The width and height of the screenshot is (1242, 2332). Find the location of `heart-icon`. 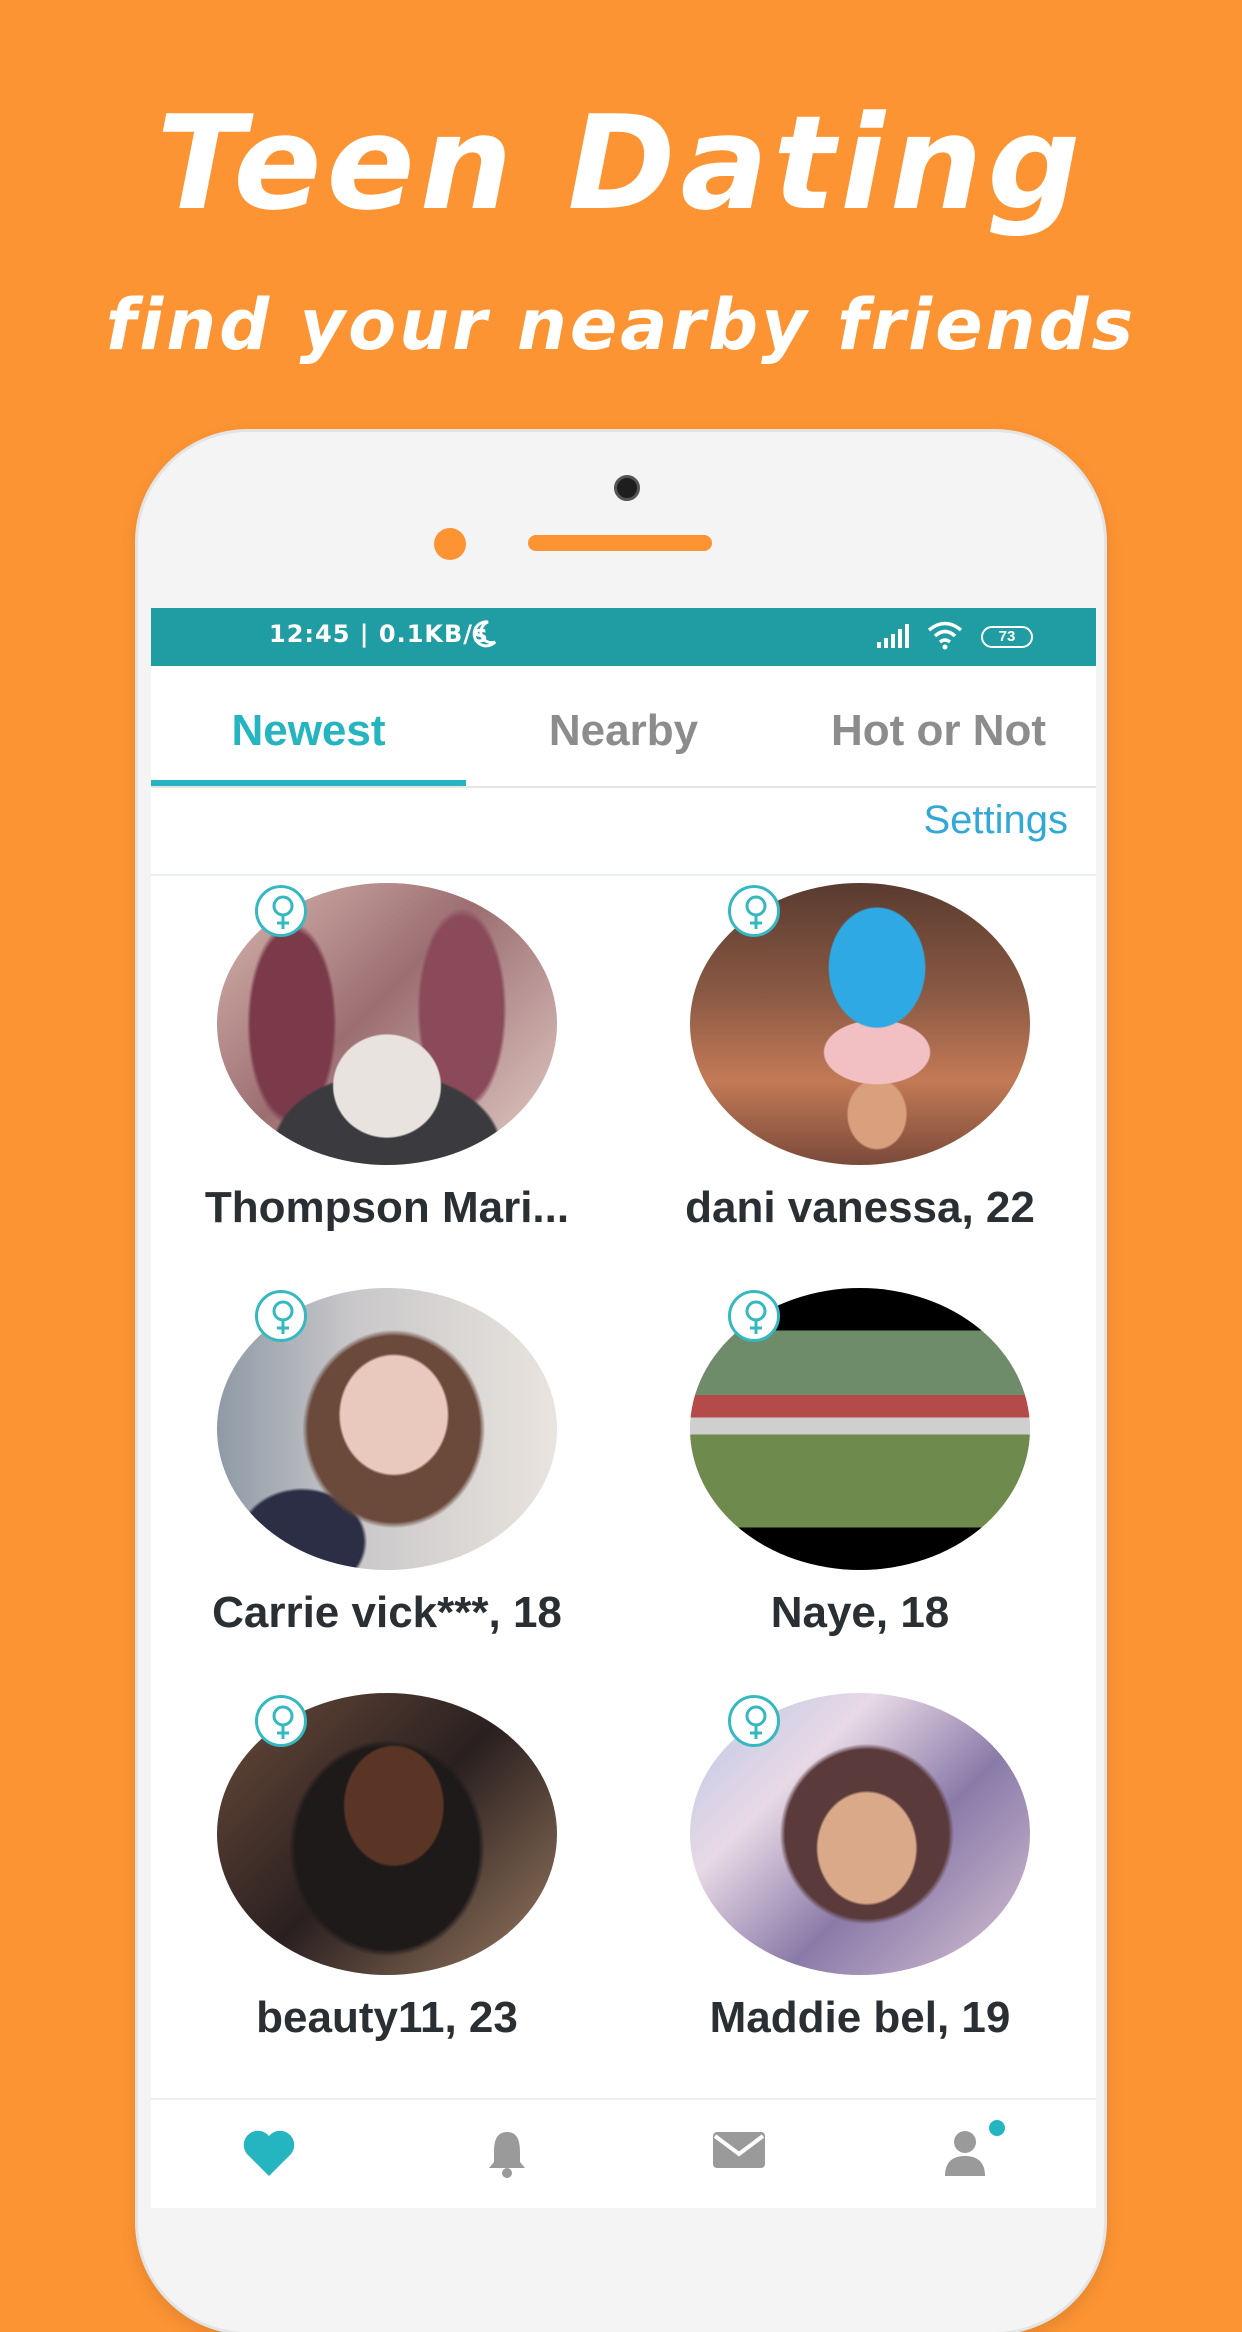

heart-icon is located at coordinates (269, 2153).